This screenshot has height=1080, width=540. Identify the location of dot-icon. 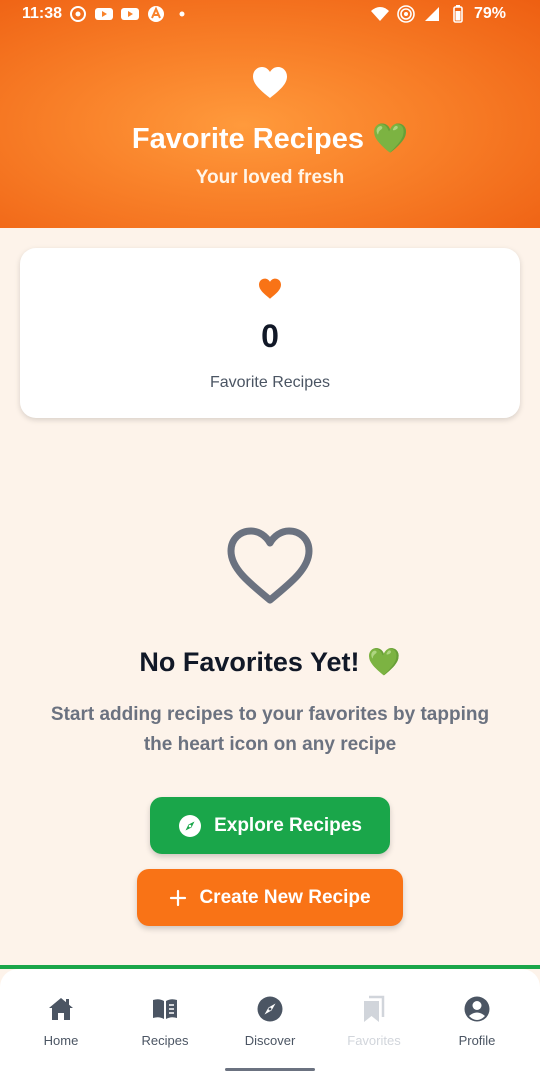
(182, 14).